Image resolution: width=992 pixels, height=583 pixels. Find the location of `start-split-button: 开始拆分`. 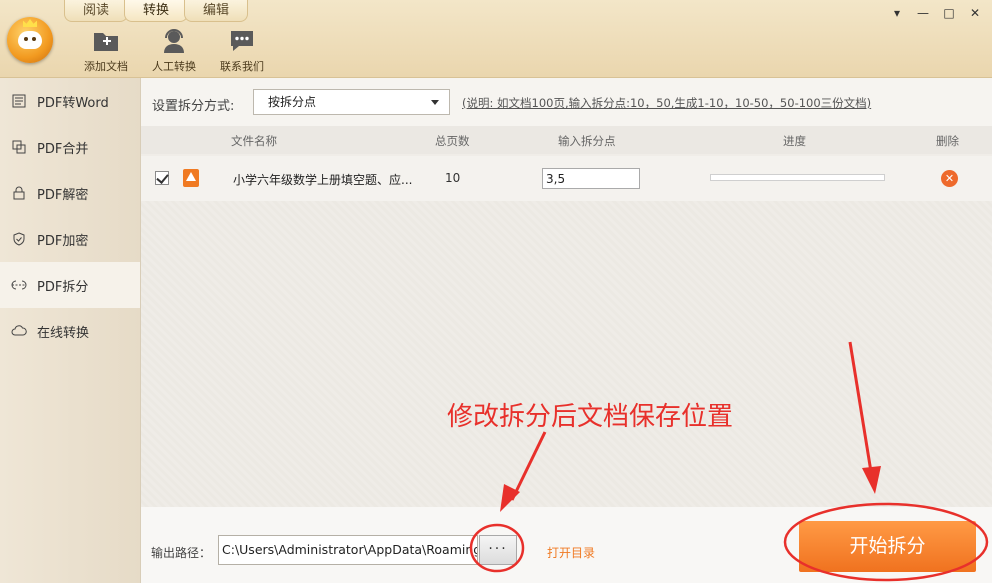

start-split-button: 开始拆分 is located at coordinates (887, 546).